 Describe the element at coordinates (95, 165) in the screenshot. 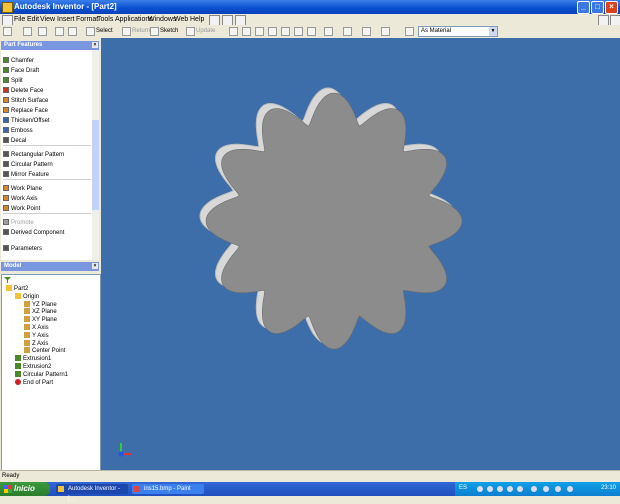

I see `scrollbar-thumb` at that location.